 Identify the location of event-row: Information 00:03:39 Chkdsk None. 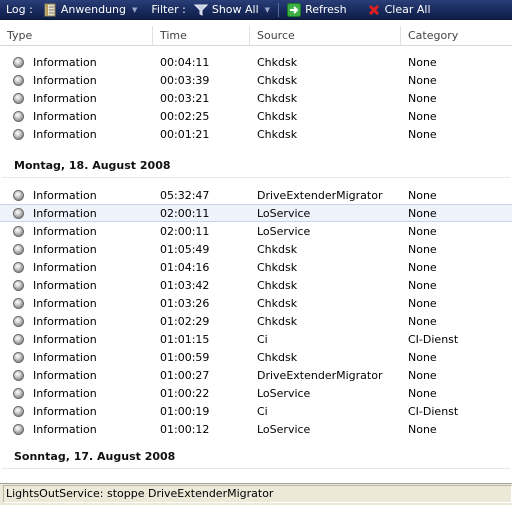
(256, 80).